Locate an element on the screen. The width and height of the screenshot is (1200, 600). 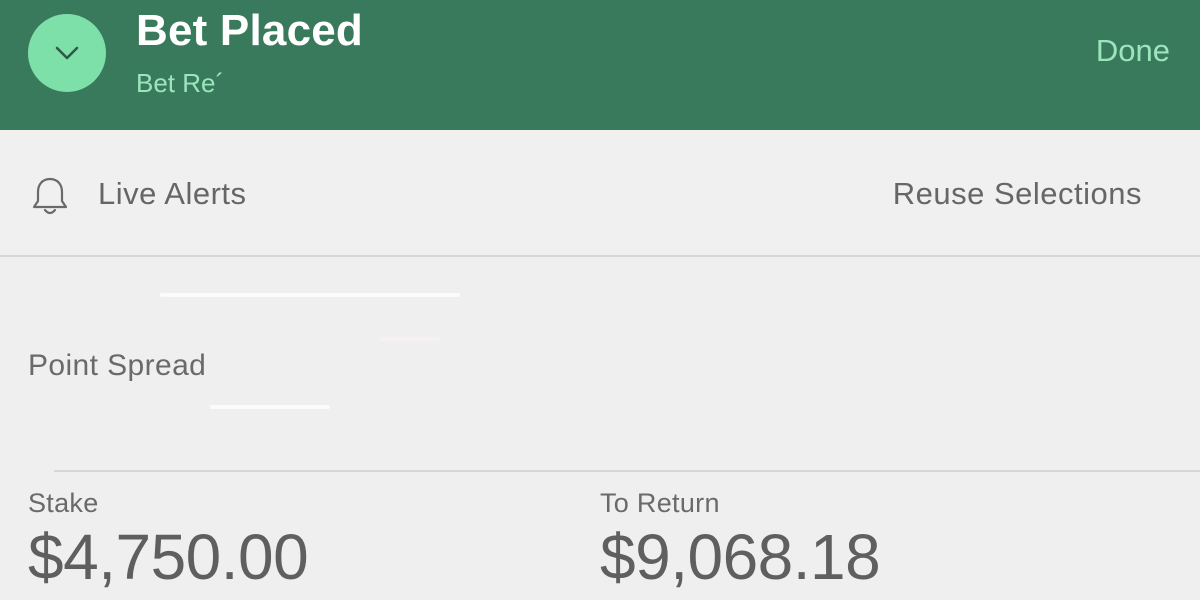
done-button: Done is located at coordinates (1133, 51).